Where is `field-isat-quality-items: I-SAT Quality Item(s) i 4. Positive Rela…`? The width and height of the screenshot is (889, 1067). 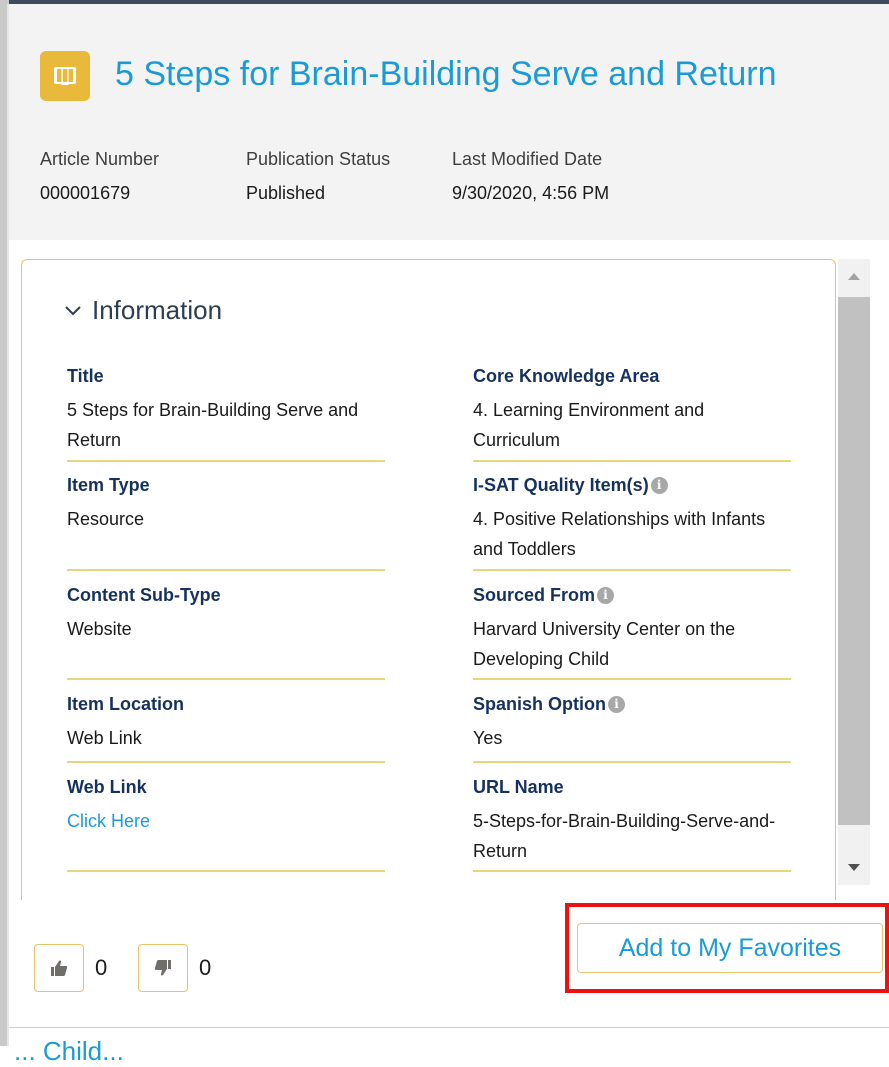 field-isat-quality-items: I-SAT Quality Item(s) i 4. Positive Rela… is located at coordinates (632, 521).